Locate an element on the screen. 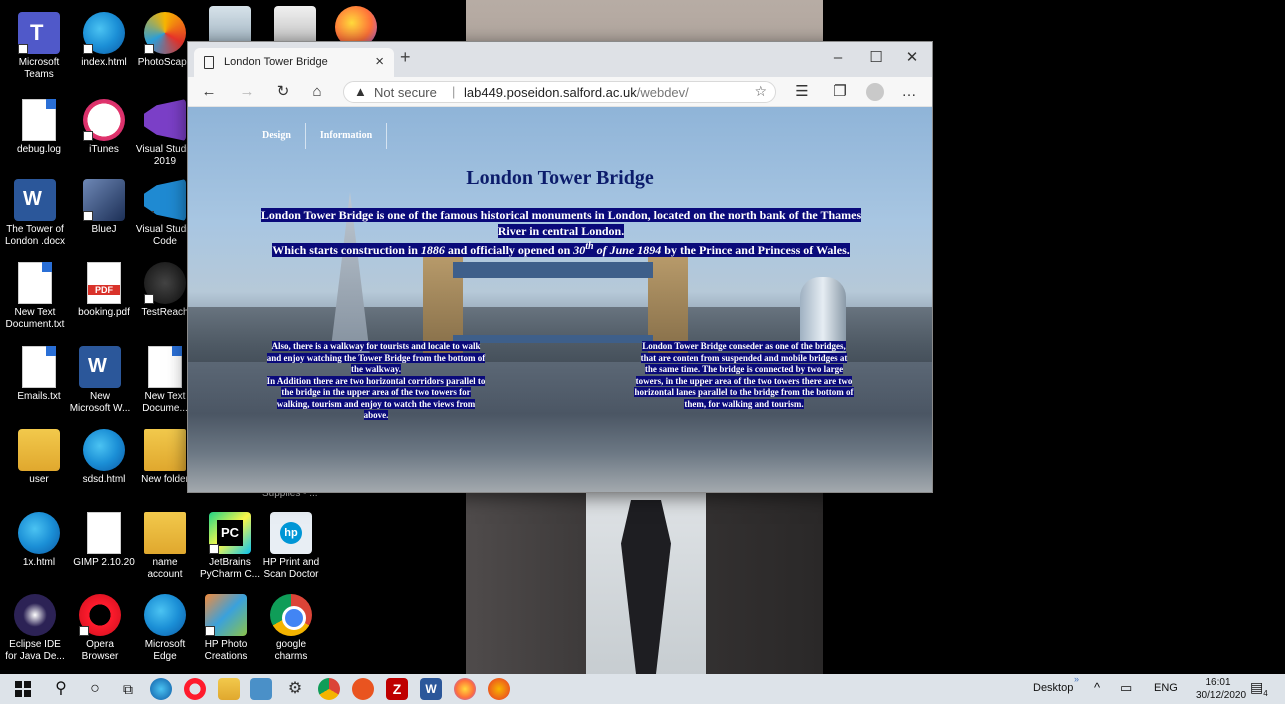 Image resolution: width=1285 pixels, height=704 pixels. search-icon: ⚲ is located at coordinates (61, 689).